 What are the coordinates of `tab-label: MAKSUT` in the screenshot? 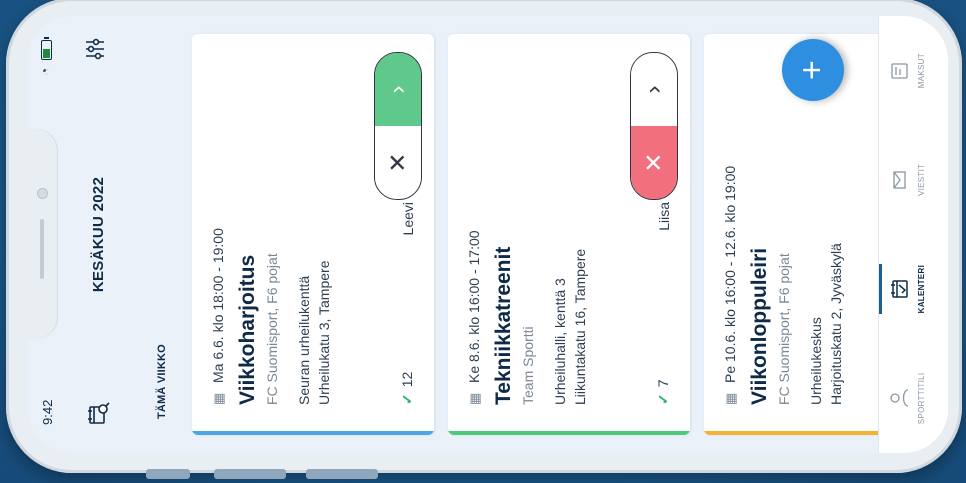 It's located at (921, 71).